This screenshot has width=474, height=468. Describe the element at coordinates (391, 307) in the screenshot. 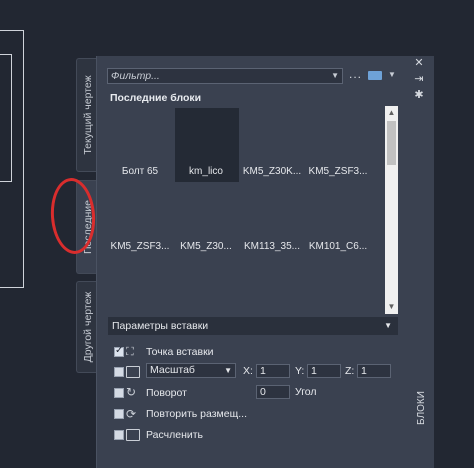

I see `scroll-down-icon: ▼` at that location.